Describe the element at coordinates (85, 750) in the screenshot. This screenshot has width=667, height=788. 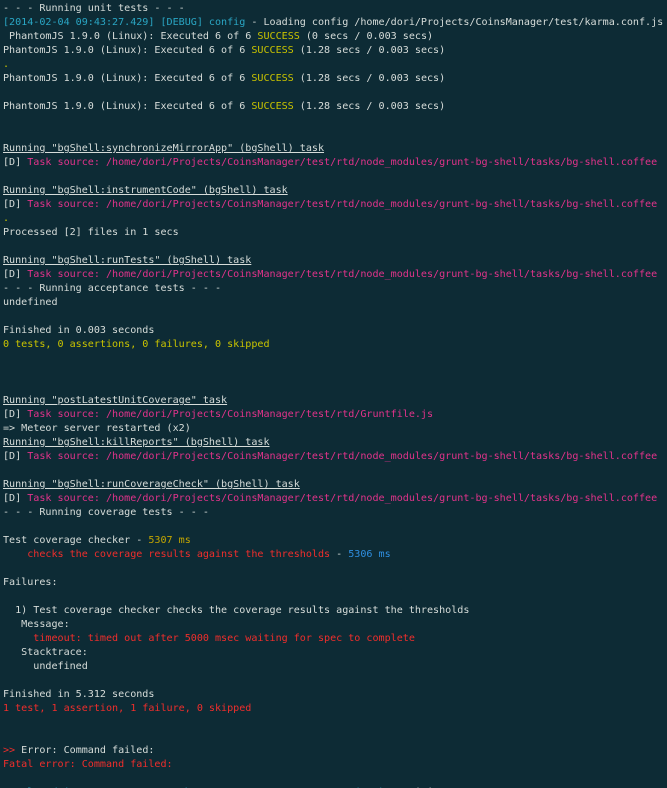
I see `terminal-text-segment: Error: Command failed:` at that location.